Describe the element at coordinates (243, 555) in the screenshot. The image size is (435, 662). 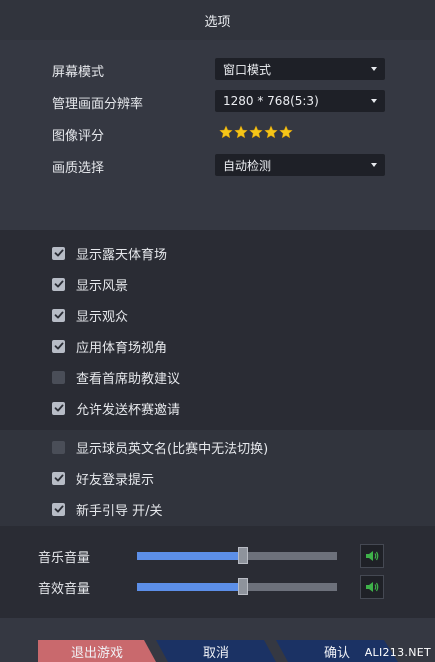
I see `music-volume-thumb` at that location.